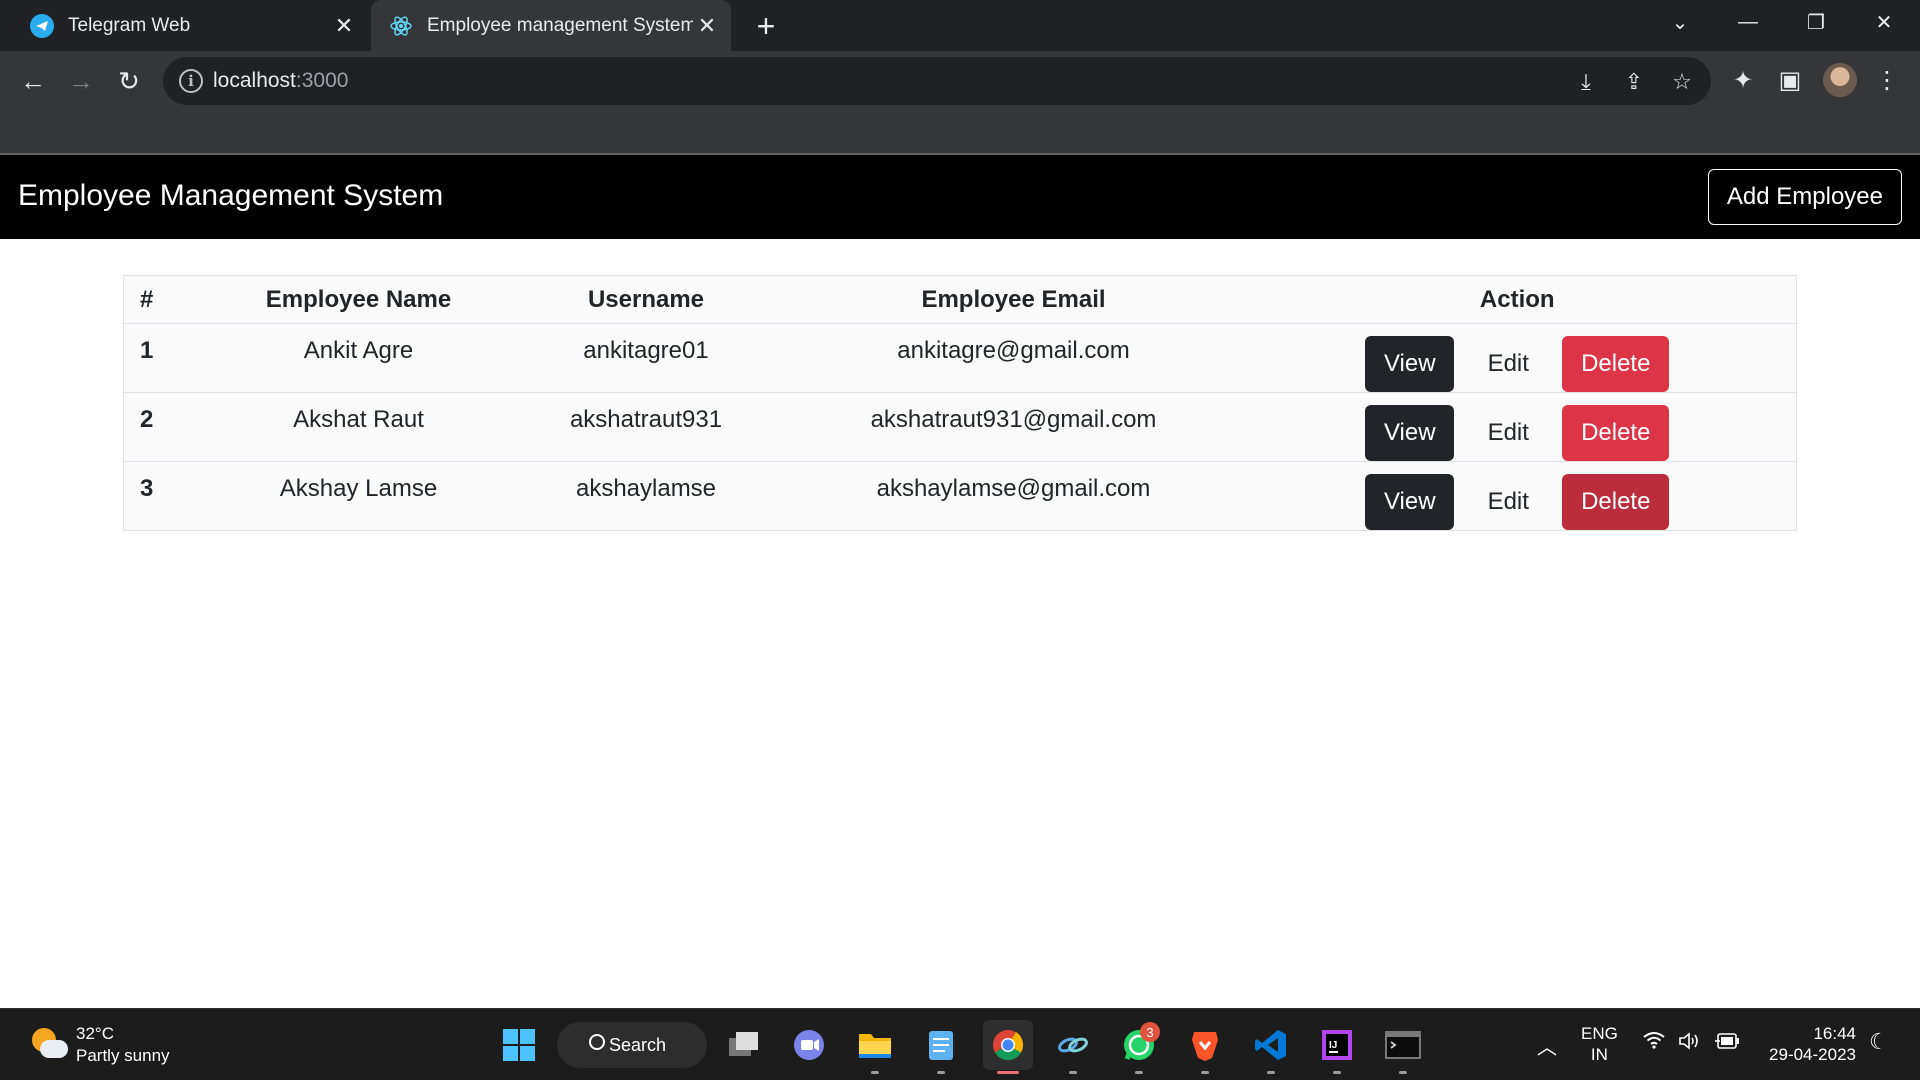 The width and height of the screenshot is (1920, 1080). Describe the element at coordinates (1816, 22) in the screenshot. I see `restore-button: ❐` at that location.